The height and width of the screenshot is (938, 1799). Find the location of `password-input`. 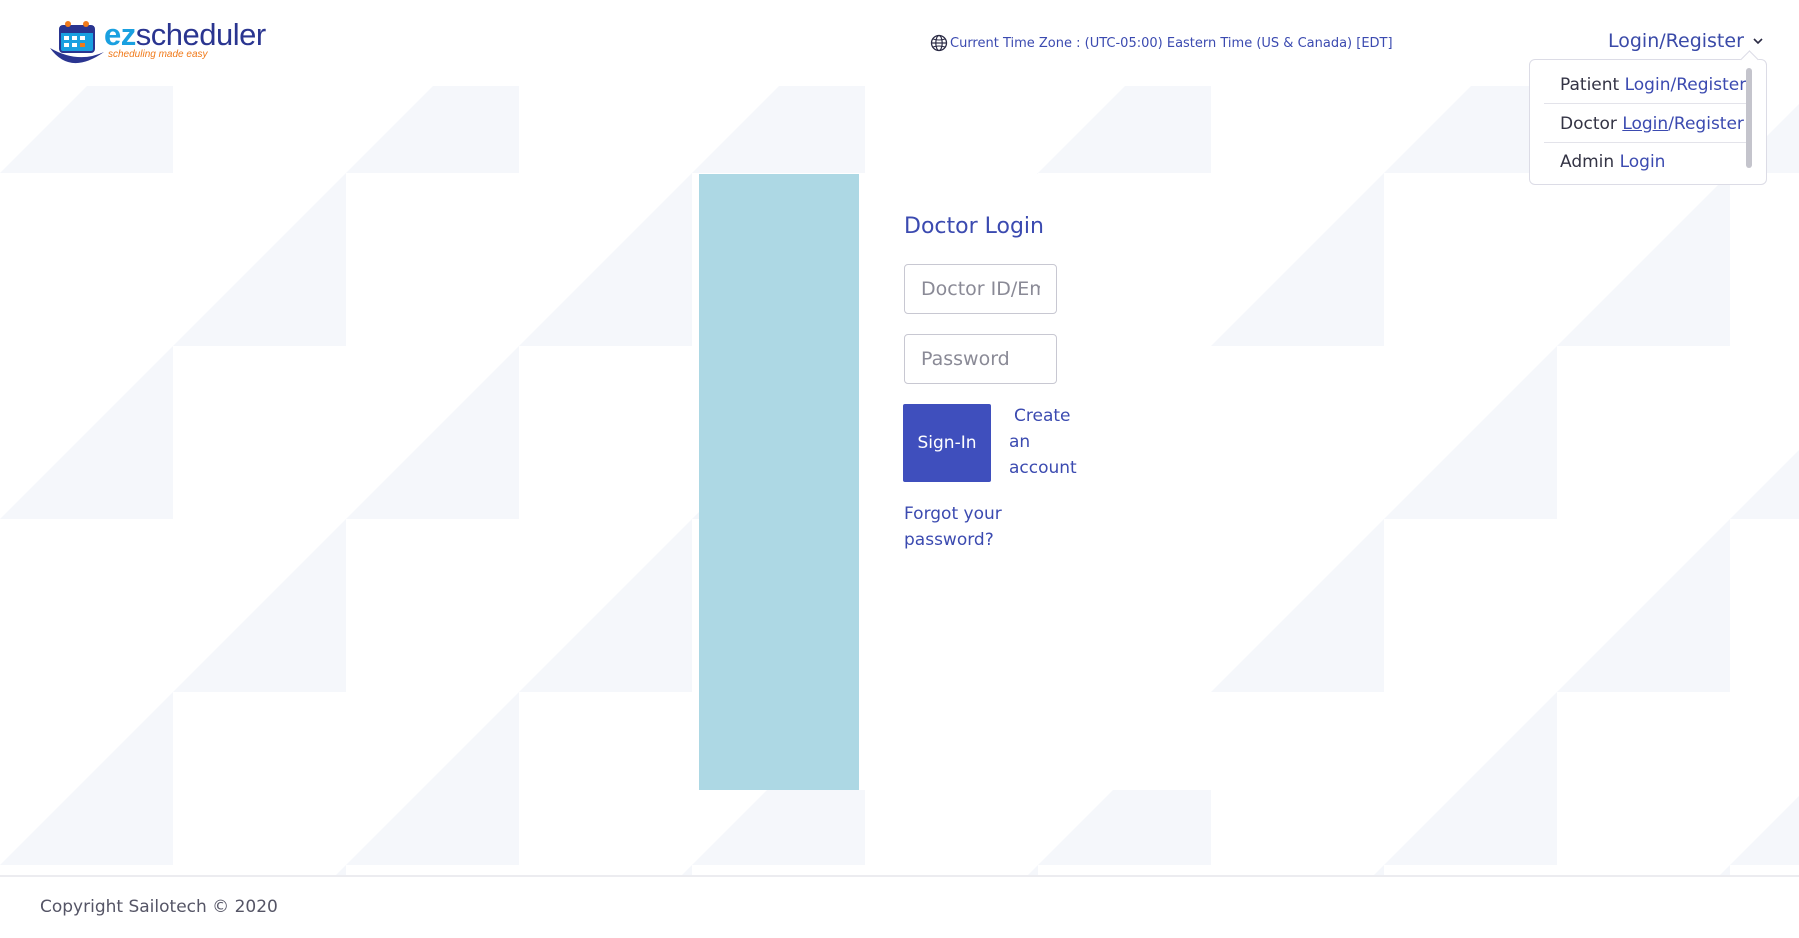

password-input is located at coordinates (980, 359).